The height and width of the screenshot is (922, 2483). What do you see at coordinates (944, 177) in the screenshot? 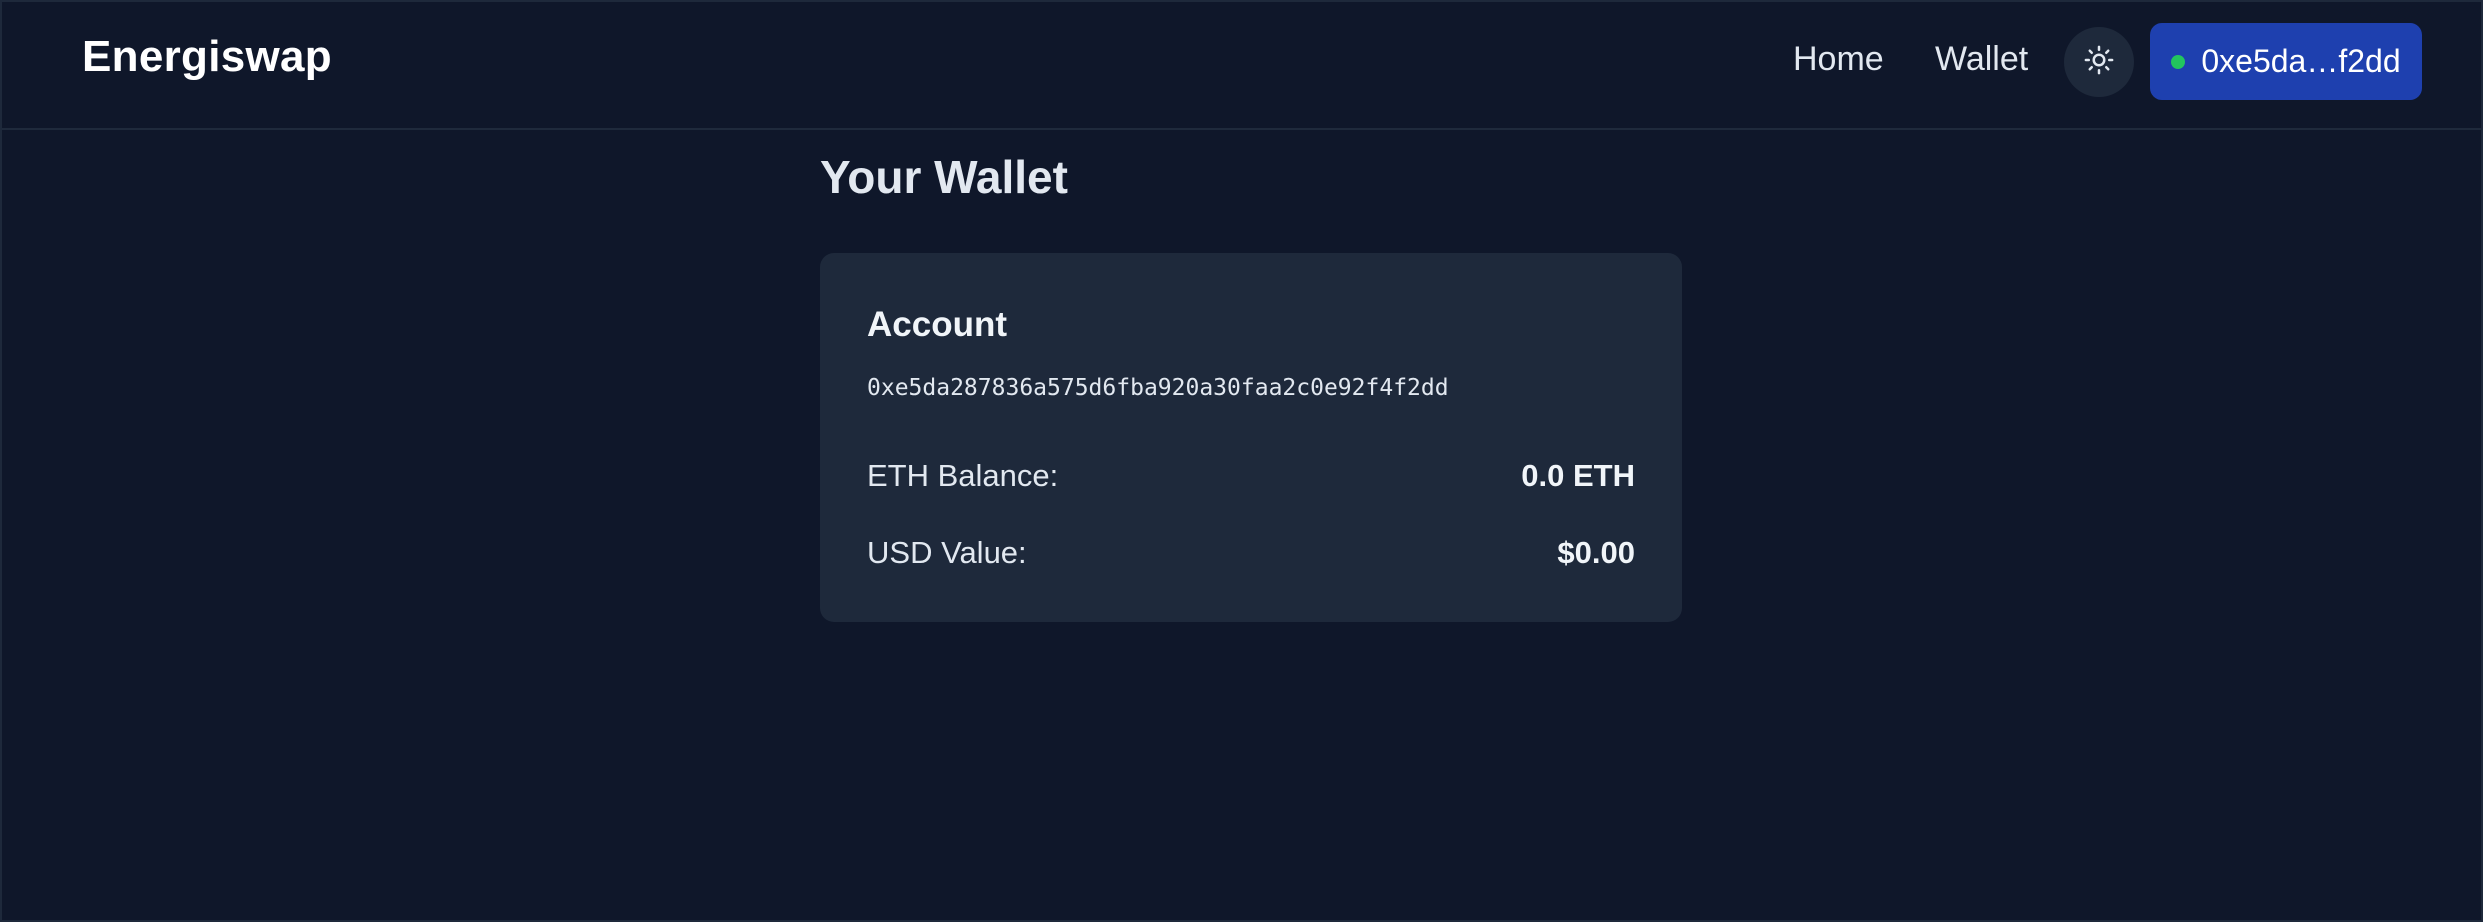
I see `page-title: Your Wallet` at bounding box center [944, 177].